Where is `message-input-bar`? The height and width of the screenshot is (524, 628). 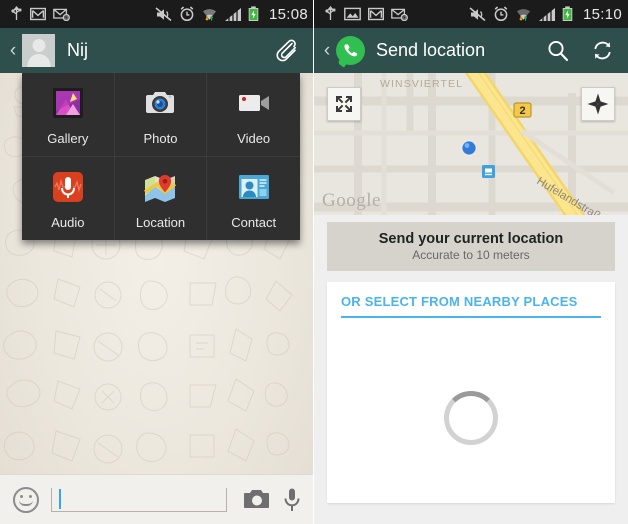
message-input-bar is located at coordinates (157, 499).